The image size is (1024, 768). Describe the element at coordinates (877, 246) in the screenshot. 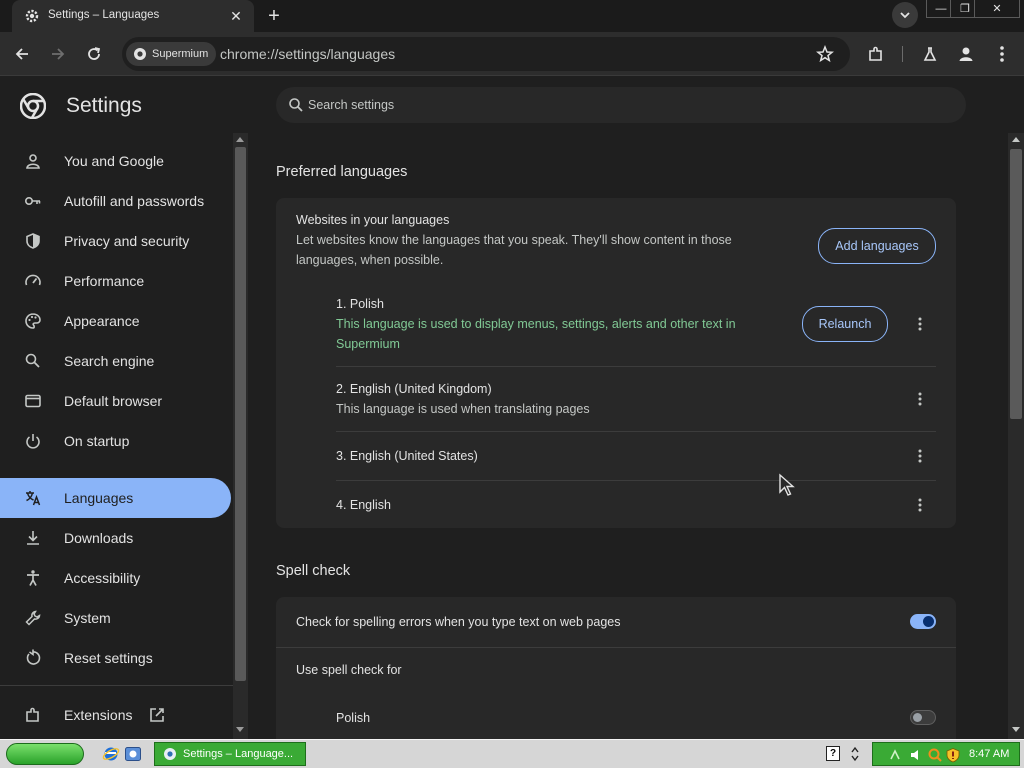

I see `add-languages-button: Add languages` at that location.